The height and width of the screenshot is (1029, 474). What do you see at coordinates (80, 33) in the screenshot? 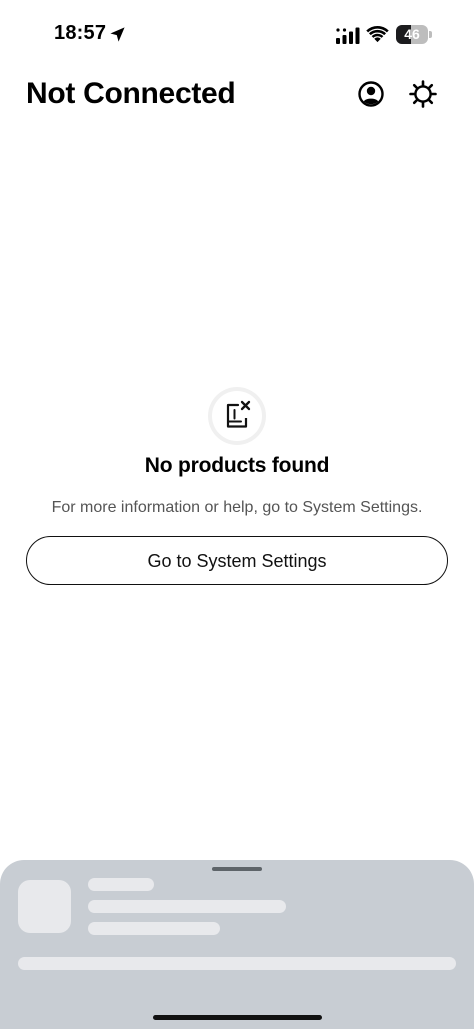
I see `status-time: 18:57` at bounding box center [80, 33].